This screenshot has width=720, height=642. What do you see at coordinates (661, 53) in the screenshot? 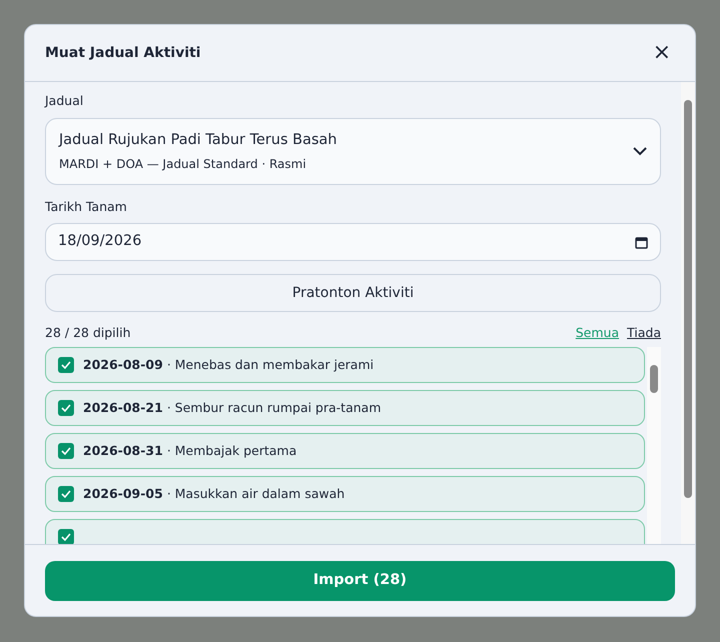
I see `close-button: ×` at bounding box center [661, 53].